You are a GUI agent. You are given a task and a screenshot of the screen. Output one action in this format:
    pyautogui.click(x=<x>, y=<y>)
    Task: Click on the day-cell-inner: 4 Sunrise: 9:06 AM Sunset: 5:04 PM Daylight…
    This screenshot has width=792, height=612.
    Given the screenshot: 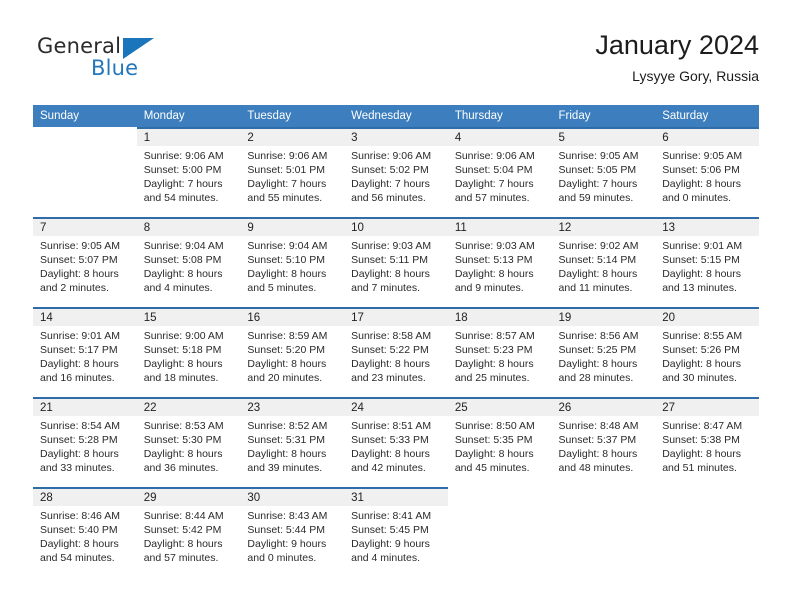 What is the action you would take?
    pyautogui.click(x=499, y=172)
    